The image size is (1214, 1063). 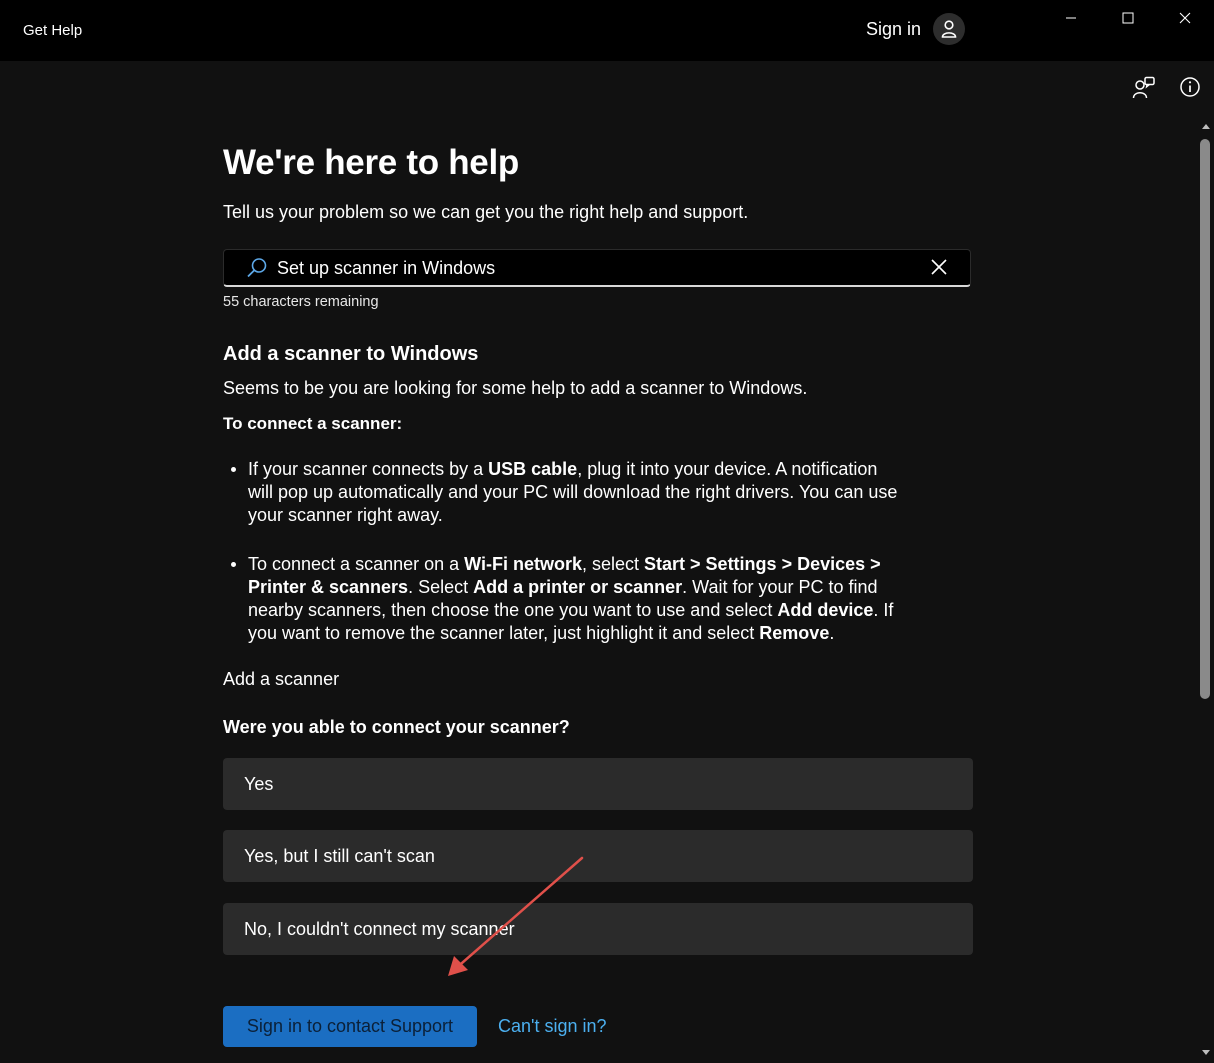 I want to click on connect-heading: To connect a scanner:, so click(x=313, y=423).